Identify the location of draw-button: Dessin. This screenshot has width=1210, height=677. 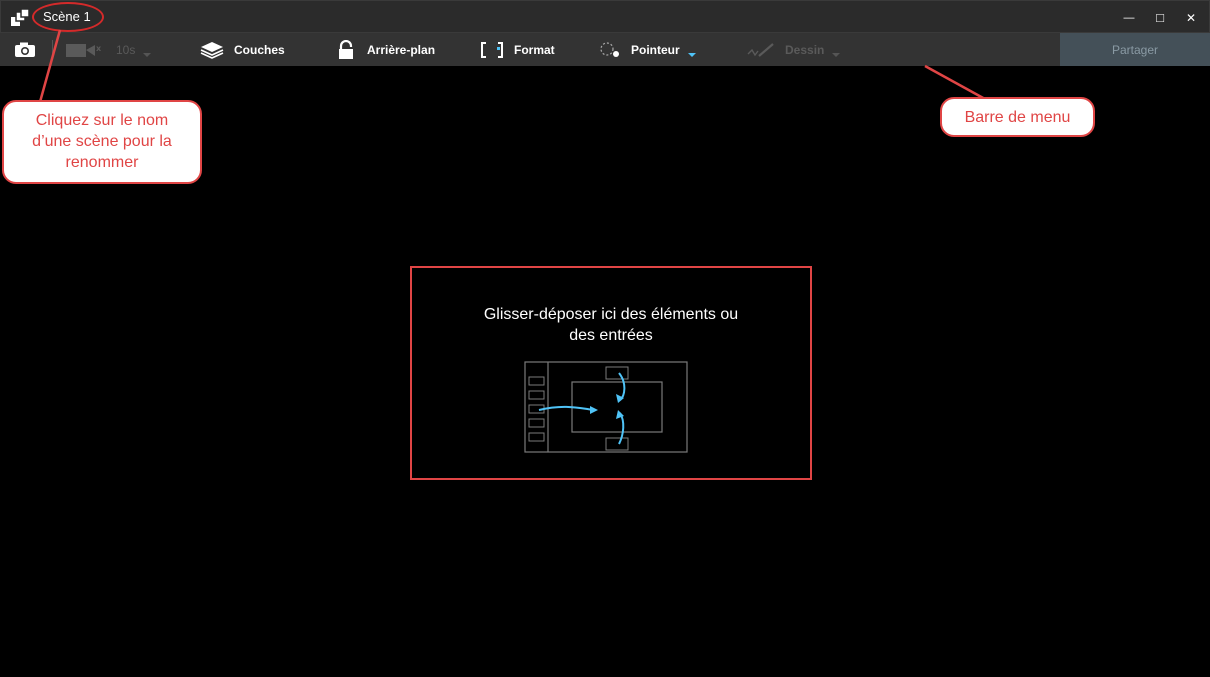
(794, 49).